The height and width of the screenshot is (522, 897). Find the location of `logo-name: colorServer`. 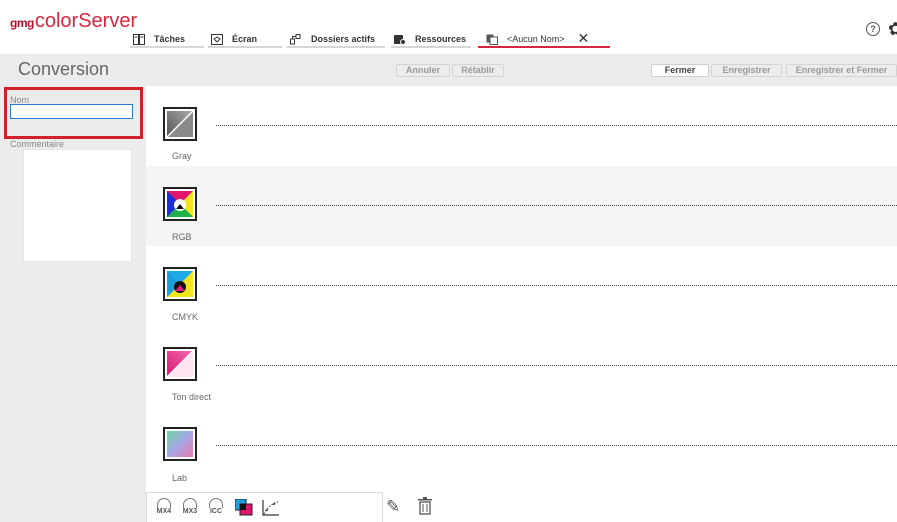

logo-name: colorServer is located at coordinates (86, 21).